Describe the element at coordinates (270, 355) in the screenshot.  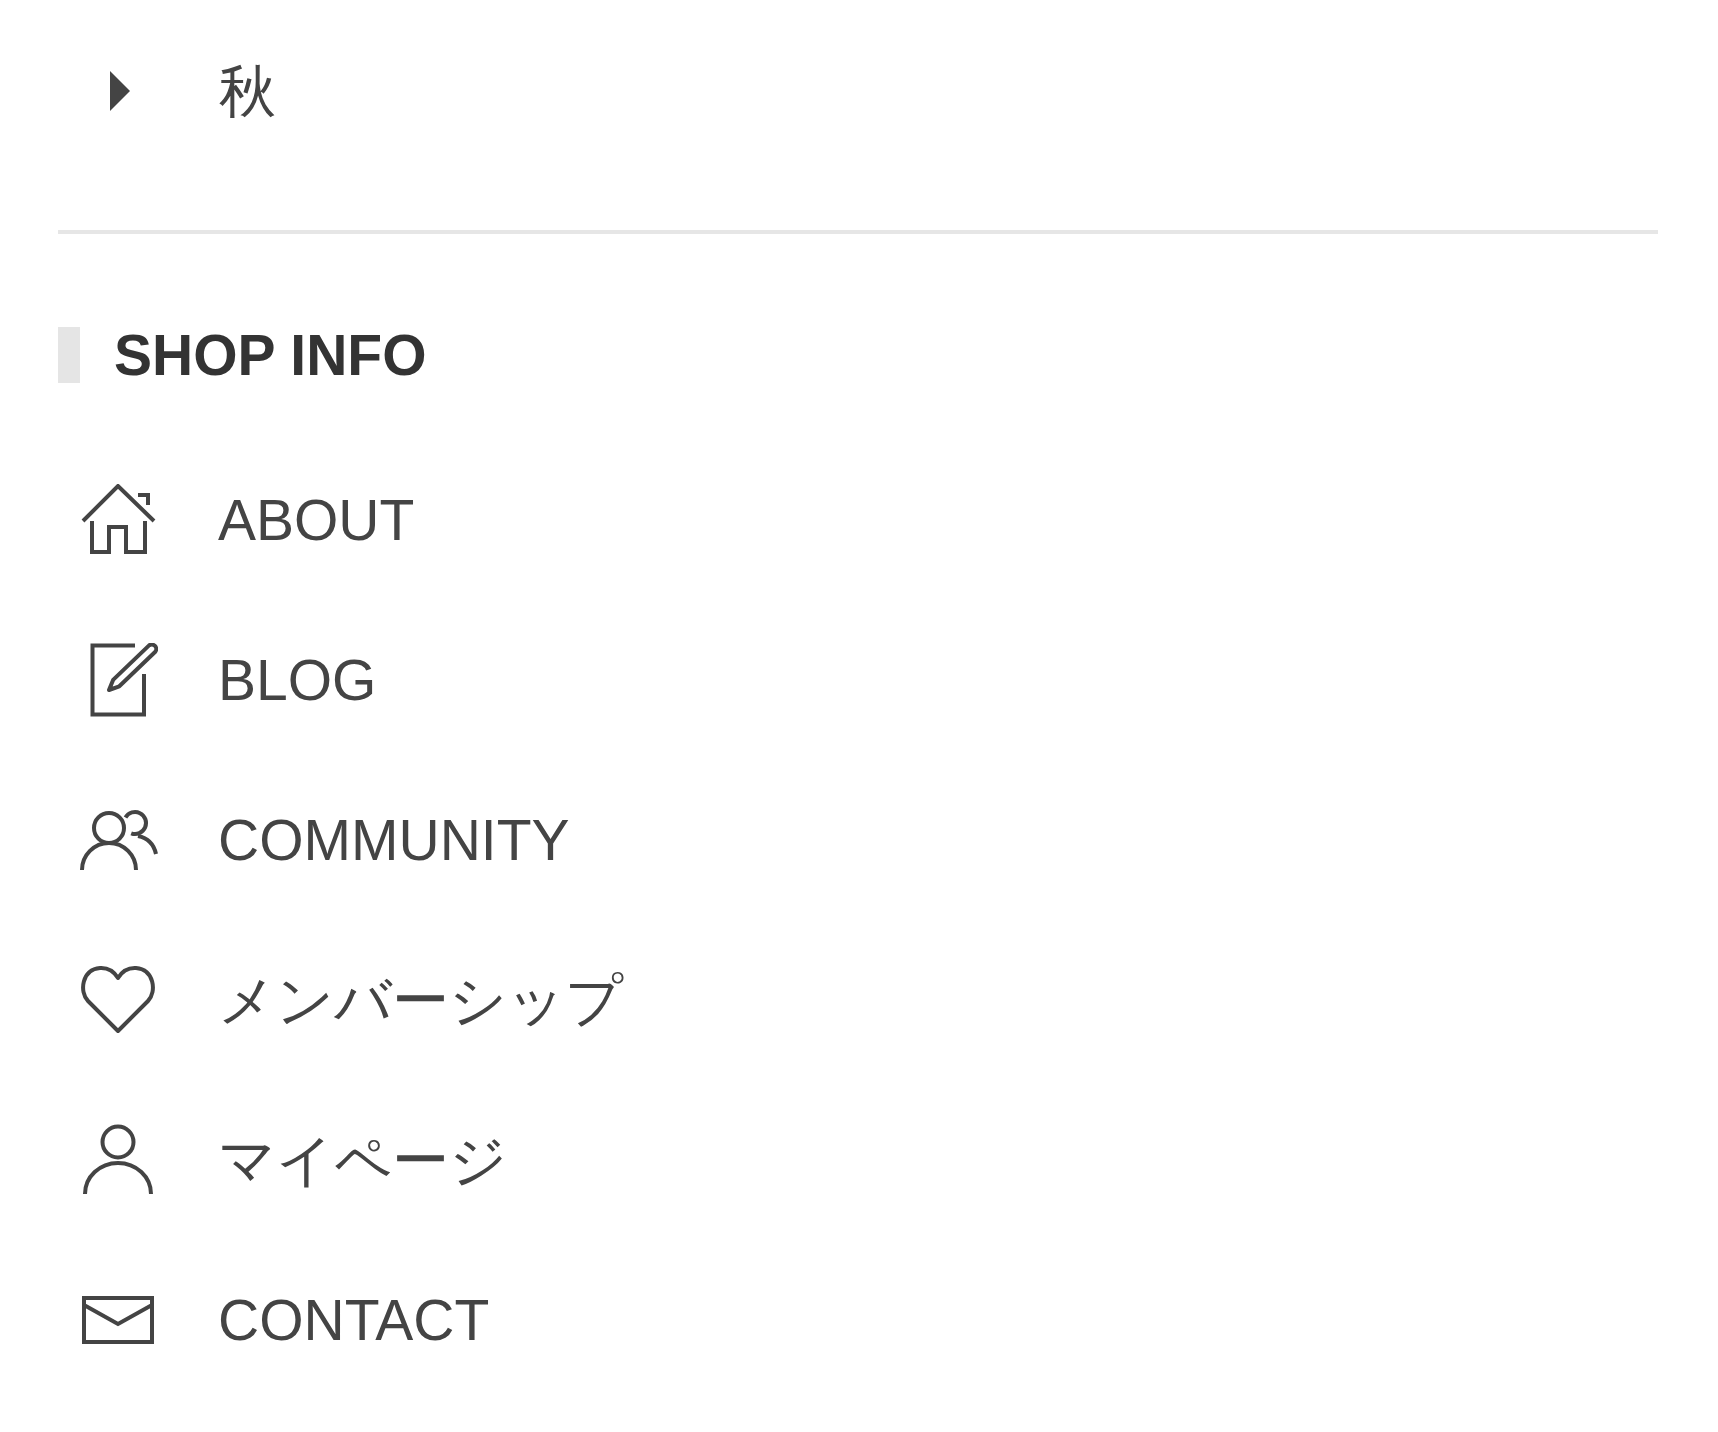
I see `section-heading: SHOP INFO` at that location.